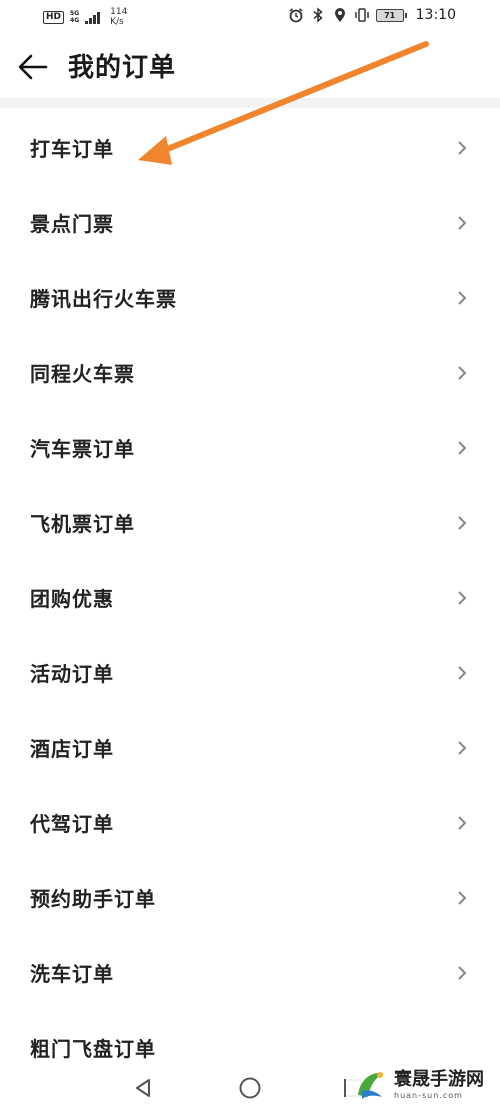 This screenshot has width=500, height=1111. What do you see at coordinates (250, 17) in the screenshot?
I see `status-bar: HD 5G 4G 114 K/s 71 13:10` at bounding box center [250, 17].